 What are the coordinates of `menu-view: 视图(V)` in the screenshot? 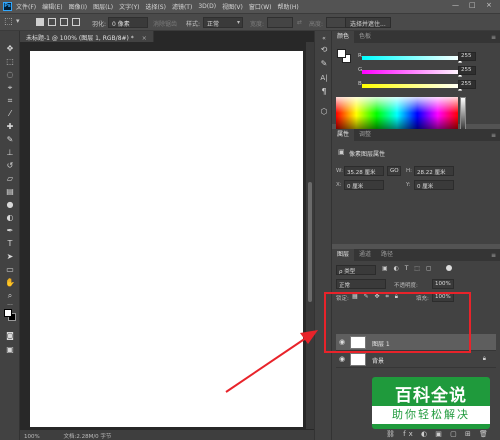 It's located at (232, 6).